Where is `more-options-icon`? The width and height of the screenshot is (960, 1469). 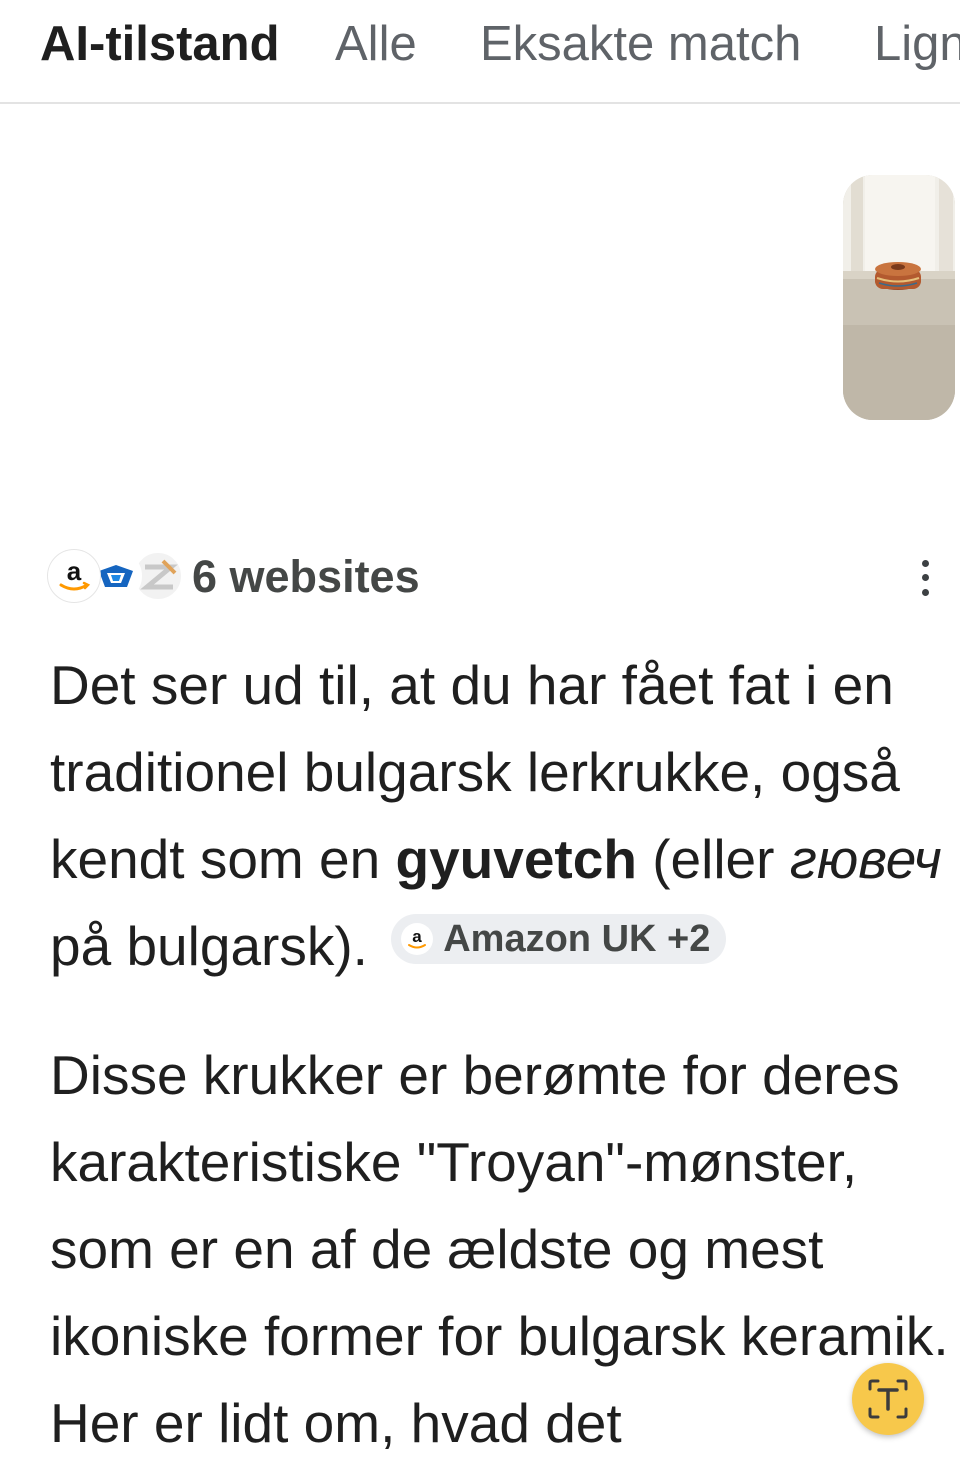
more-options-icon is located at coordinates (925, 578).